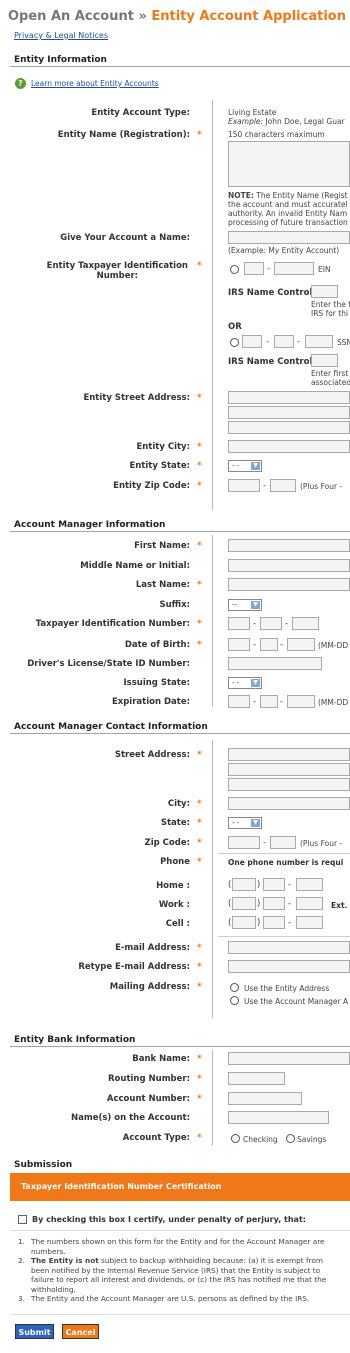 The width and height of the screenshot is (350, 1353). I want to click on state-select: - - ▼, so click(245, 466).